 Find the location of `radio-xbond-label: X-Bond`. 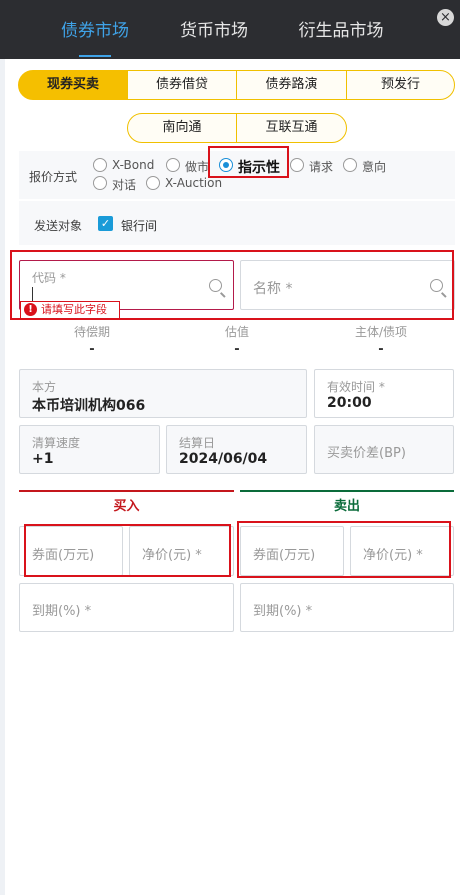

radio-xbond-label: X-Bond is located at coordinates (133, 165).